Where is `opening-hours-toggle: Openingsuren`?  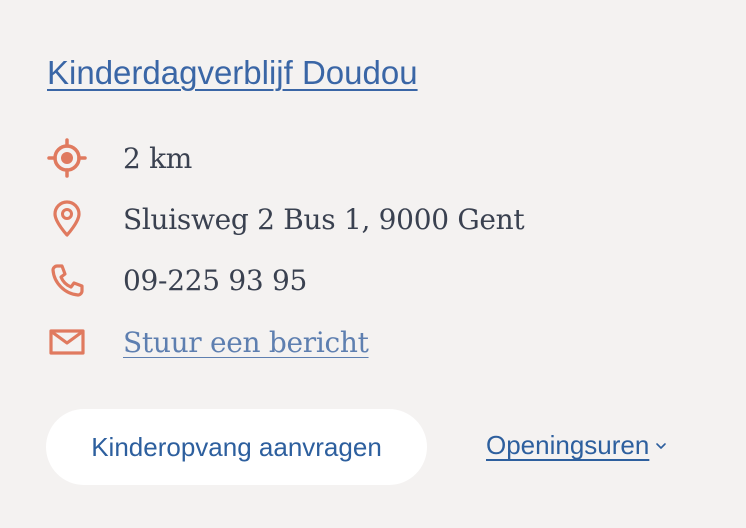
opening-hours-toggle: Openingsuren is located at coordinates (576, 445).